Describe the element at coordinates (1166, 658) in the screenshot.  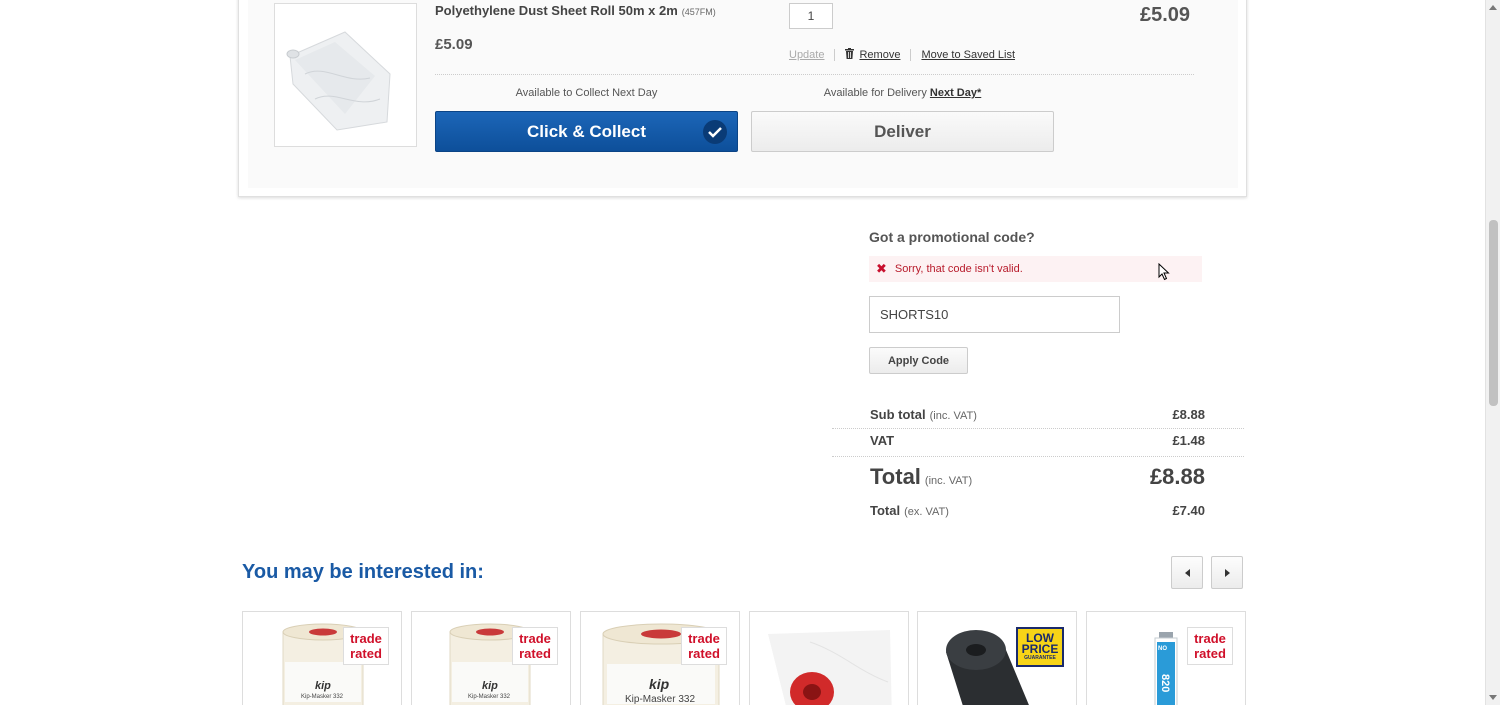
I see `recommended-product-card: NO 820 trade rated` at that location.